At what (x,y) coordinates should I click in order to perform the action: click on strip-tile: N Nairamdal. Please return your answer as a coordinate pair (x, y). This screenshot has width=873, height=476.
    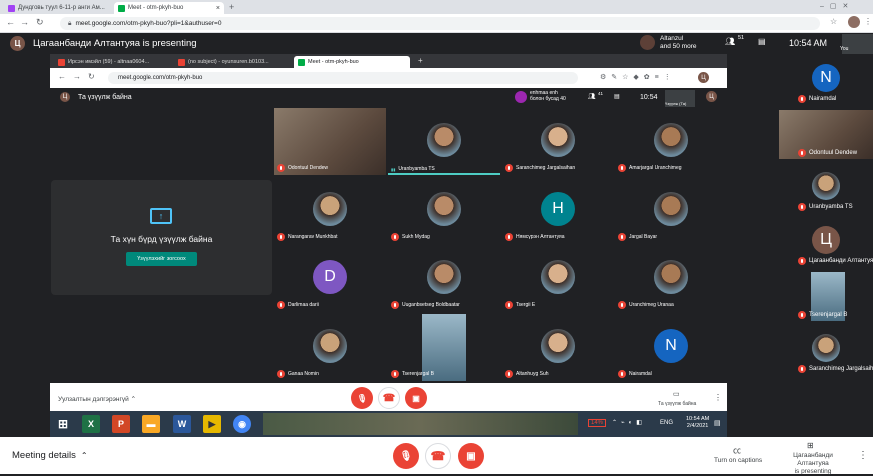
    Looking at the image, I should click on (826, 80).